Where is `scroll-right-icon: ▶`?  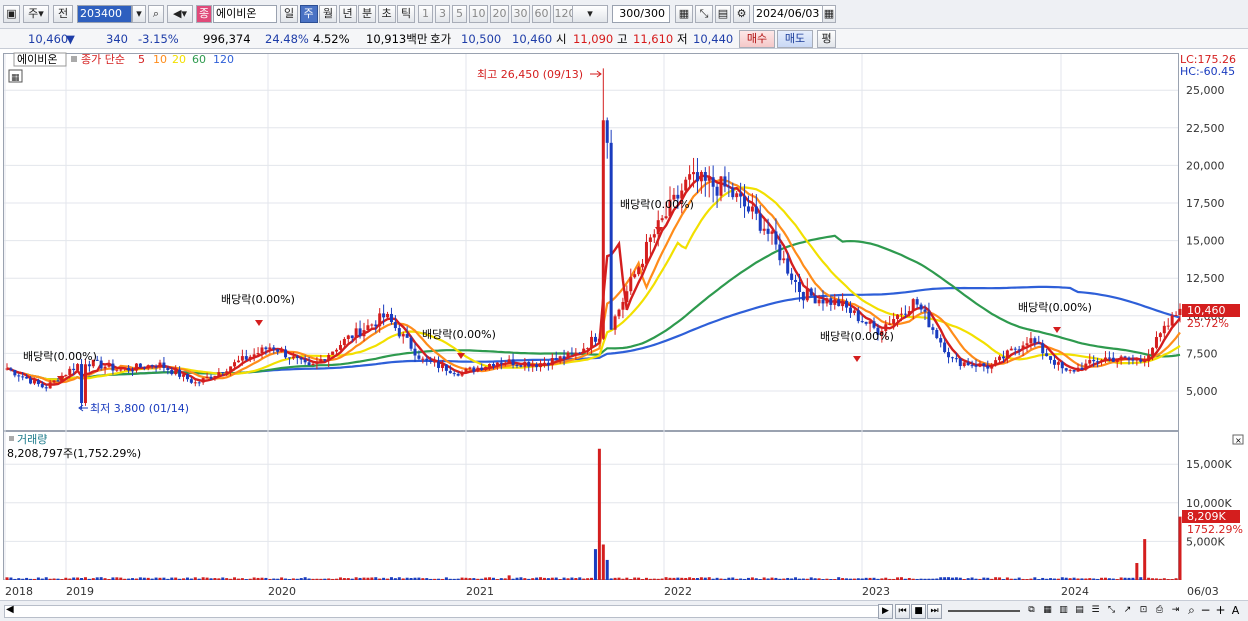
scroll-right-icon: ▶ is located at coordinates (885, 611).